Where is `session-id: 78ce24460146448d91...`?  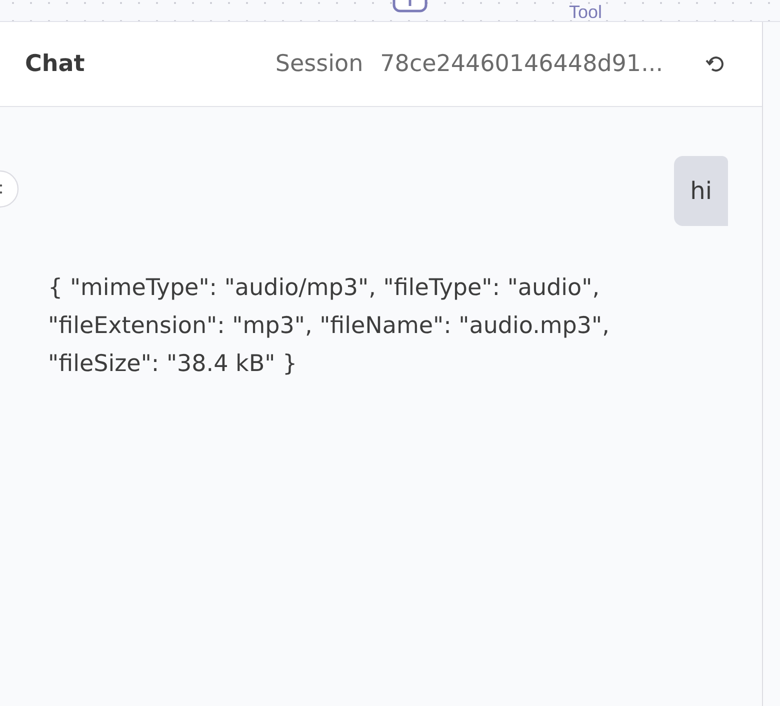
session-id: 78ce24460146448d91... is located at coordinates (521, 64).